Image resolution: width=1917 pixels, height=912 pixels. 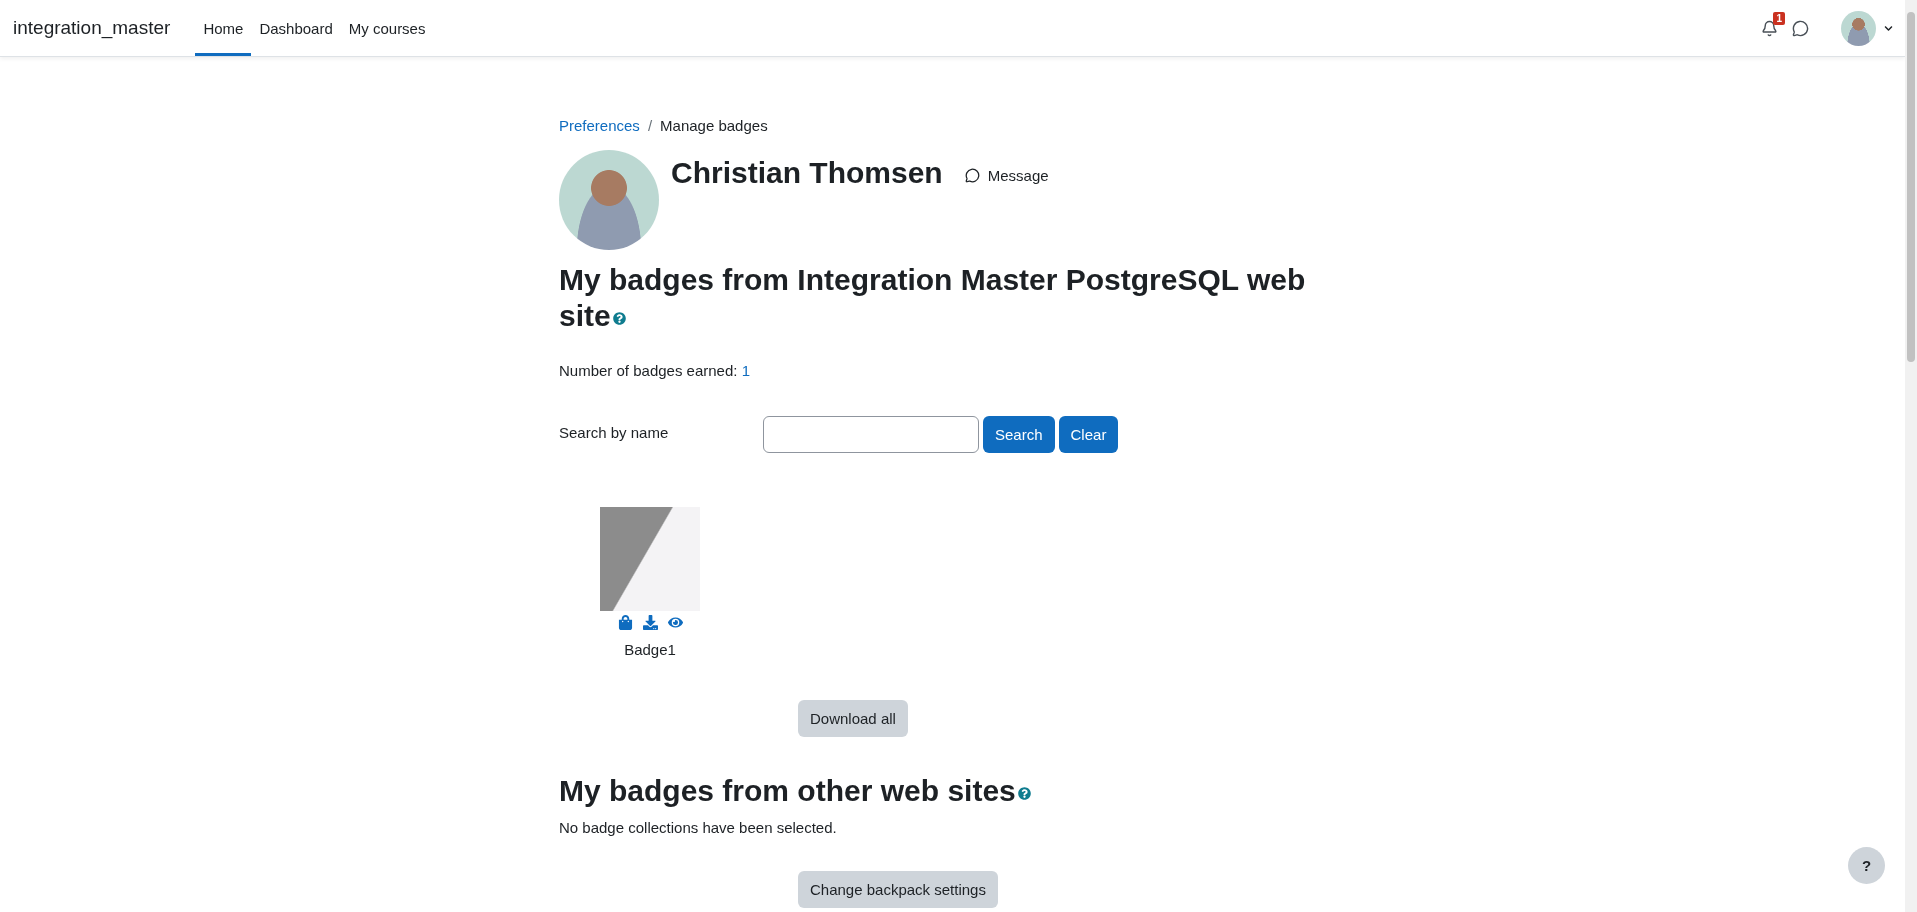 What do you see at coordinates (1866, 865) in the screenshot?
I see `help-button: ?` at bounding box center [1866, 865].